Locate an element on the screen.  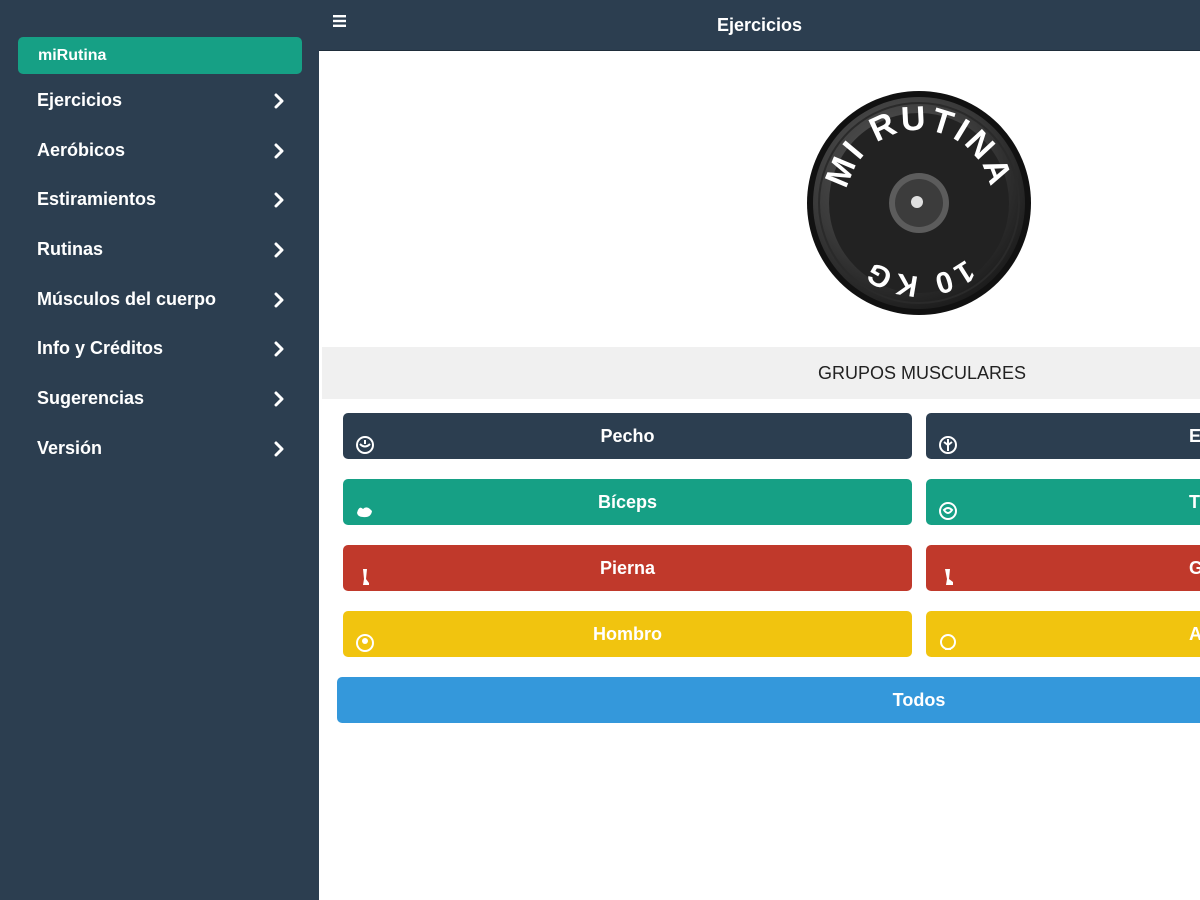
button-label: Pierna is located at coordinates (627, 568).